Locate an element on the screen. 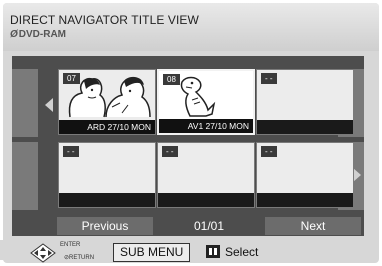 The height and width of the screenshot is (266, 382). scroll-left-arrow-icon is located at coordinates (49, 105).